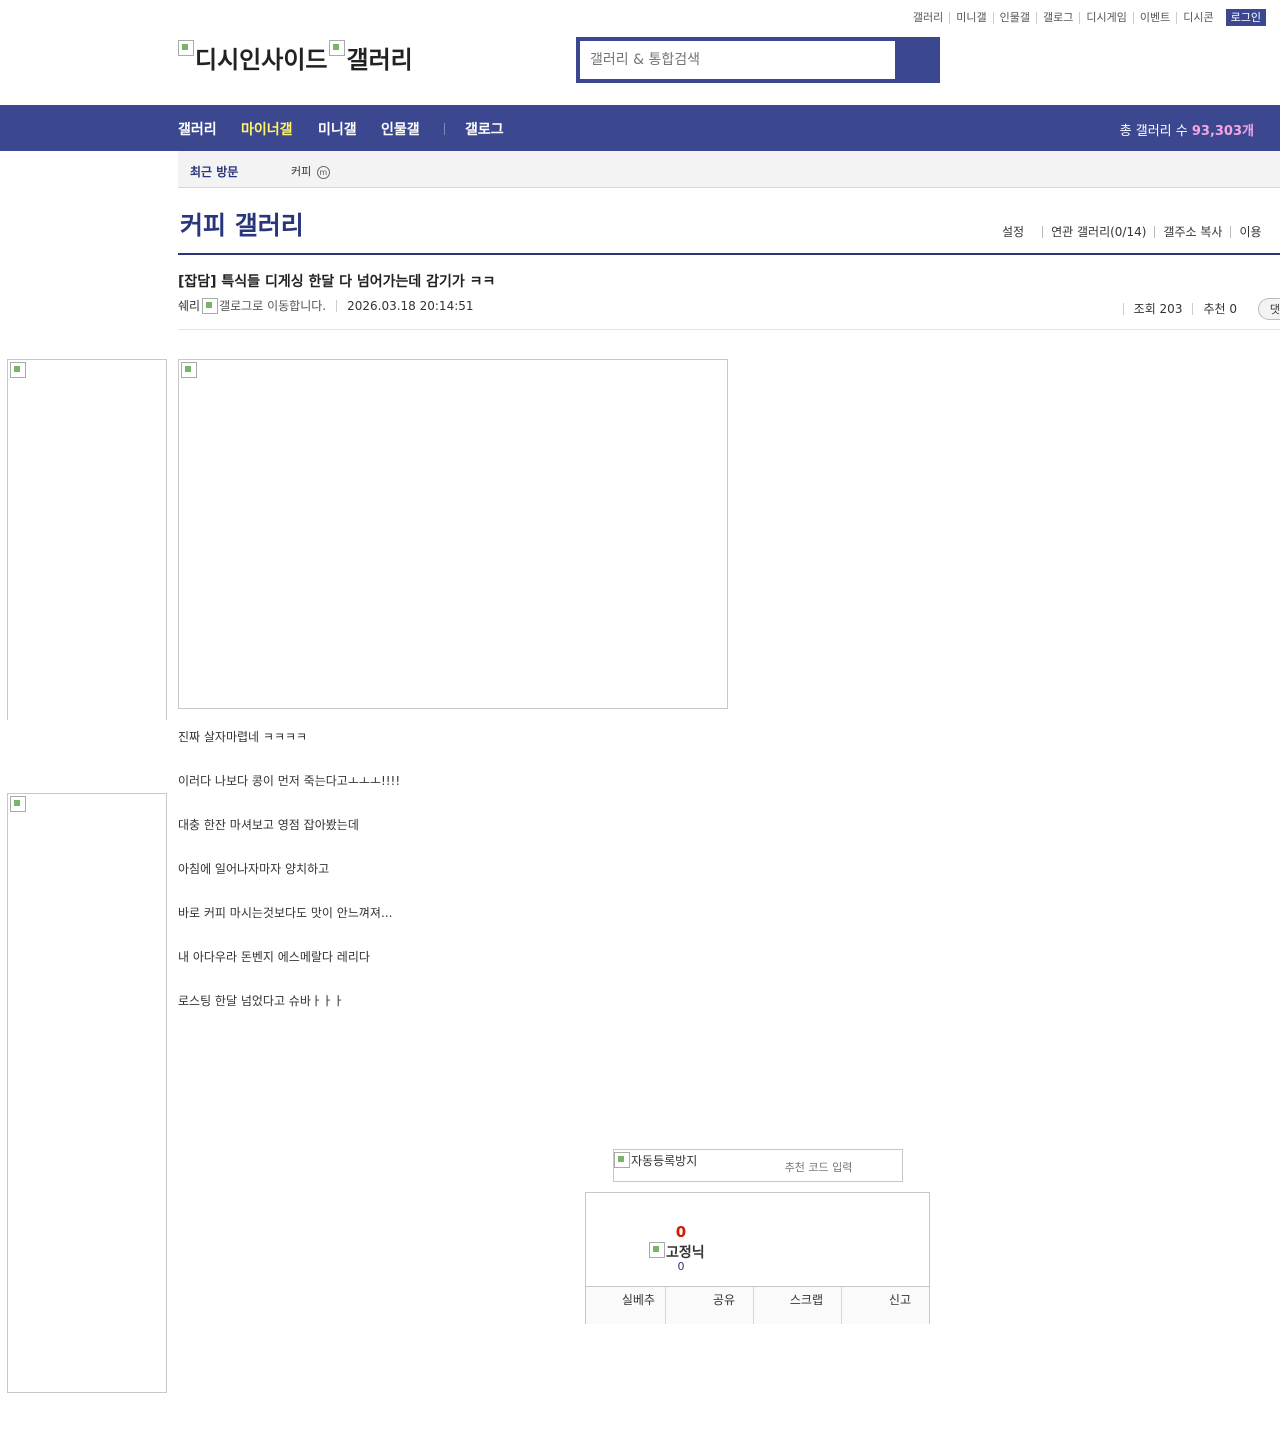  I want to click on nav-divider, so click(444, 129).